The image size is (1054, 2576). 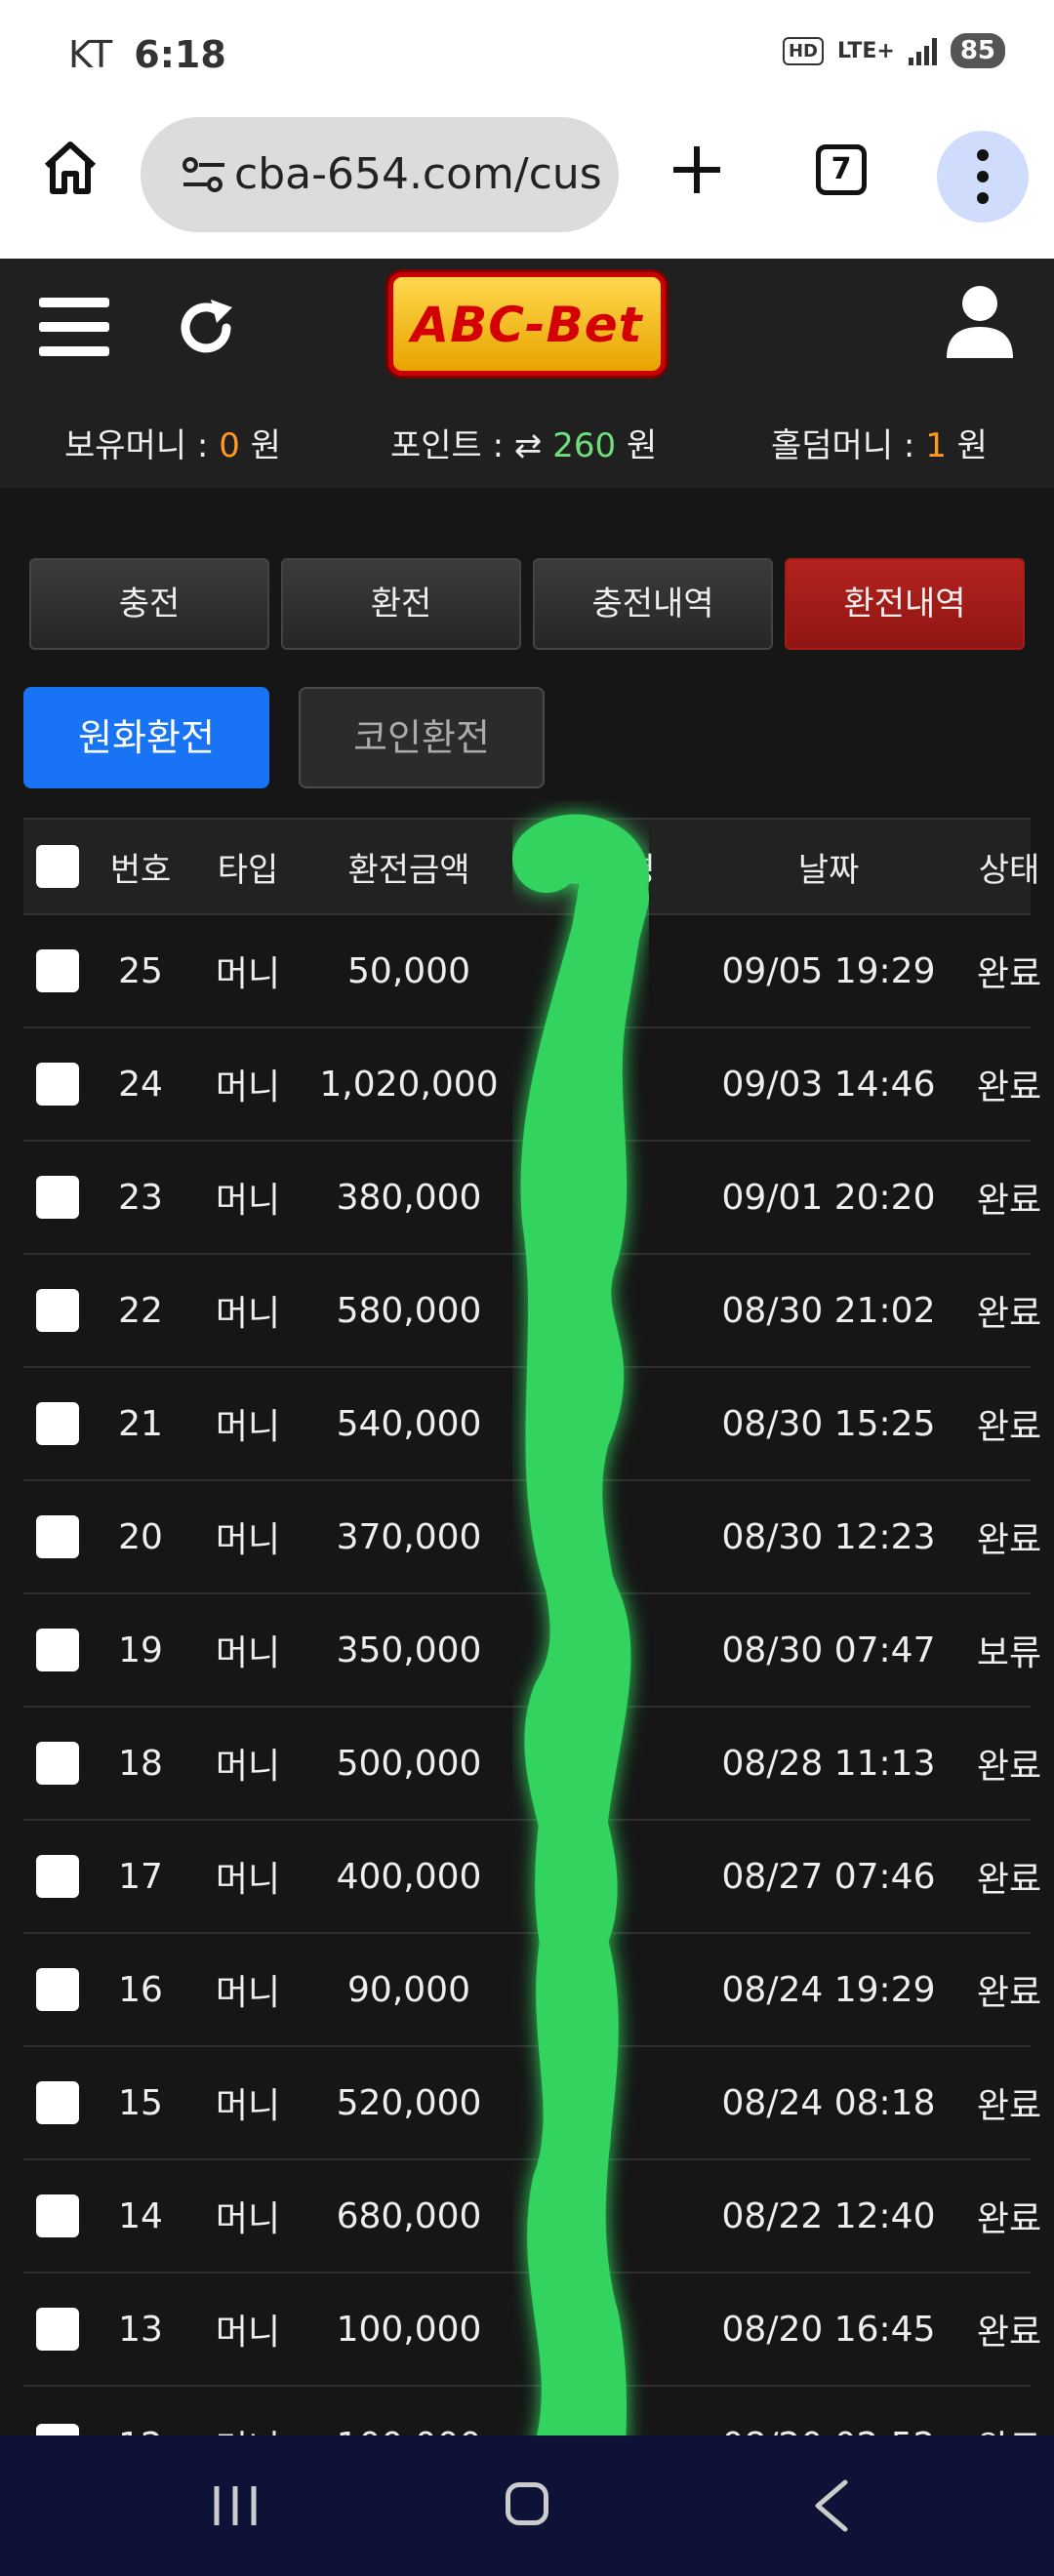 I want to click on cell-number: 25, so click(x=140, y=970).